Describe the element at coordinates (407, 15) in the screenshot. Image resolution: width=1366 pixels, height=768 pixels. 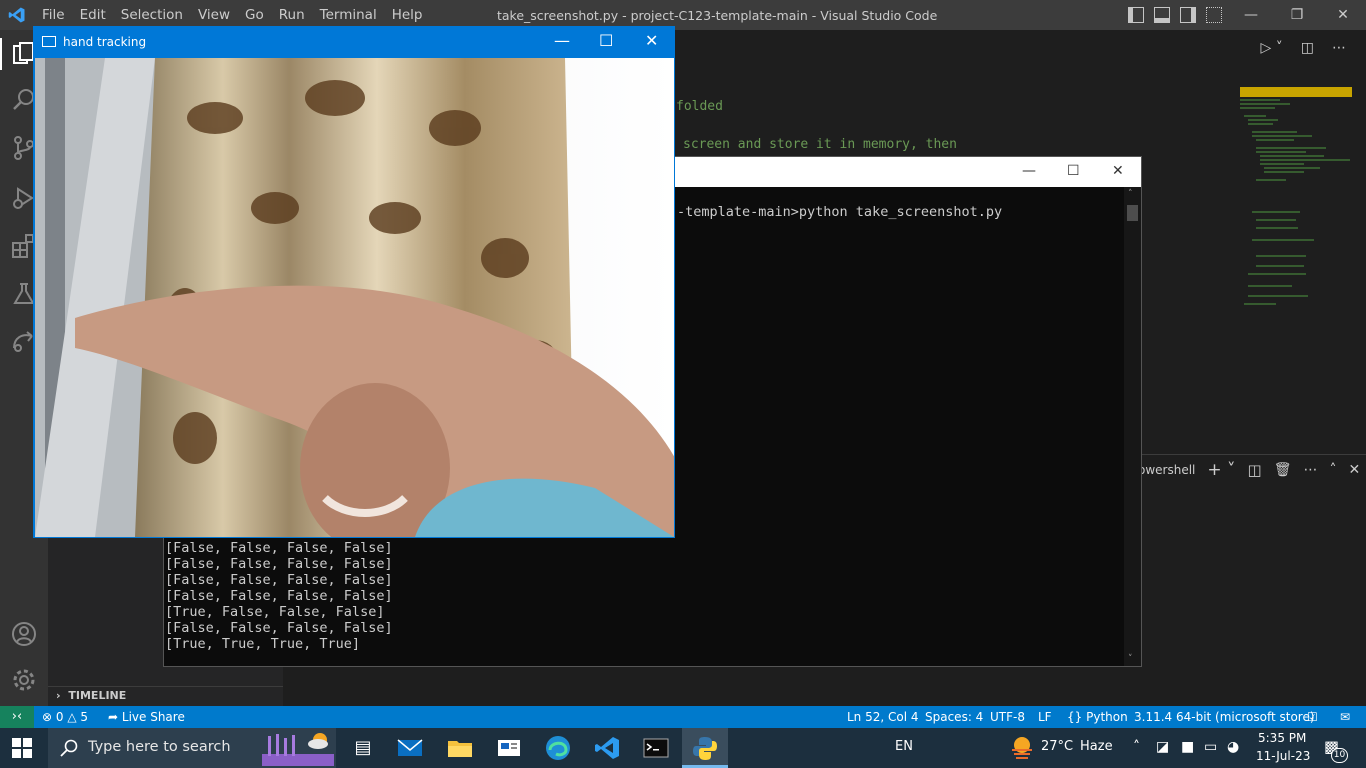
I see `menu-help: Help` at that location.